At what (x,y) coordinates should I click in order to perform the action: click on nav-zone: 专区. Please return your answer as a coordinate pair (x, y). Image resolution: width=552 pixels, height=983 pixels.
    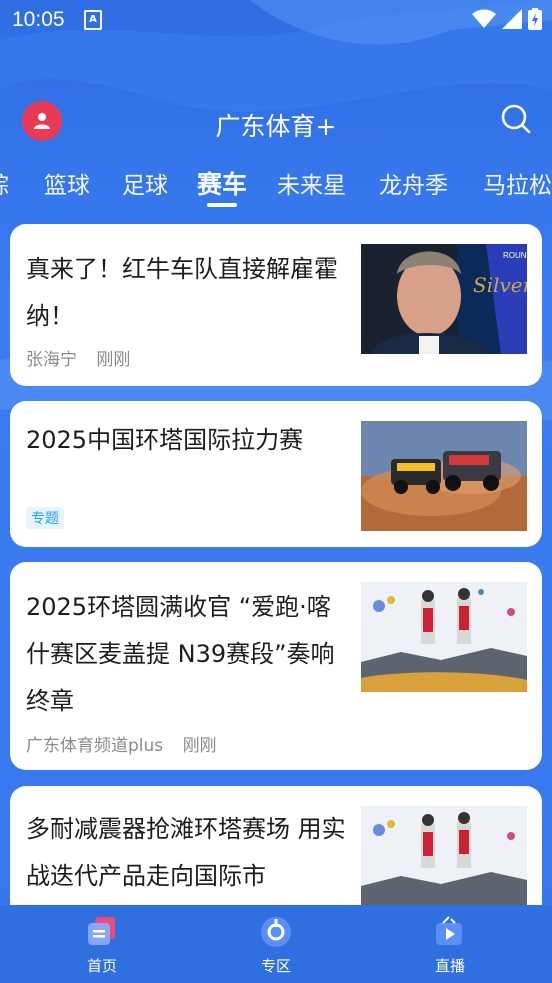
    Looking at the image, I should click on (276, 945).